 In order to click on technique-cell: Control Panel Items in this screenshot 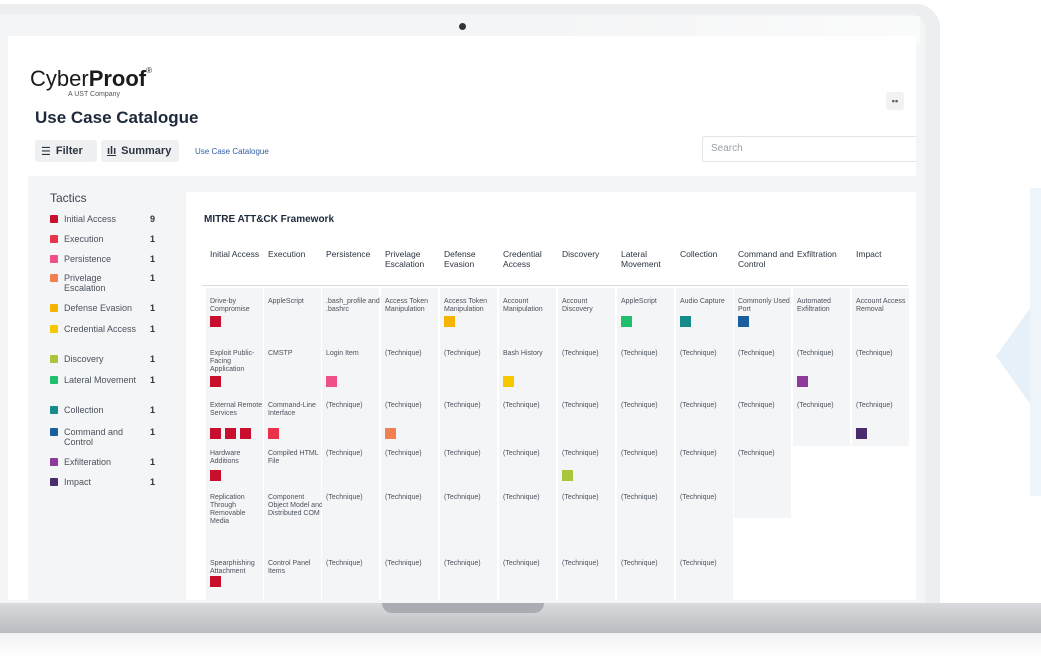, I will do `click(296, 568)`.